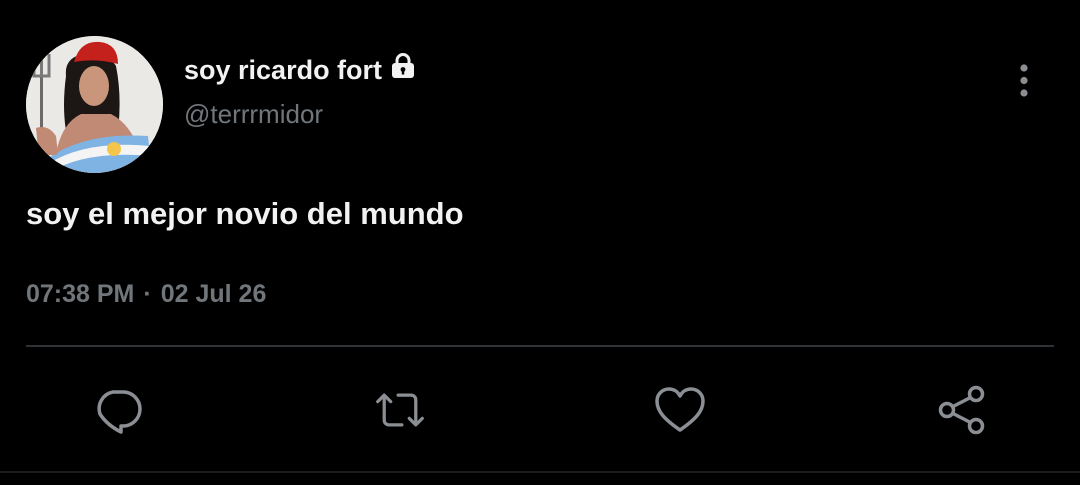 This screenshot has height=485, width=1080. I want to click on tweet-text: soy el mejor novio del mundo, so click(245, 213).